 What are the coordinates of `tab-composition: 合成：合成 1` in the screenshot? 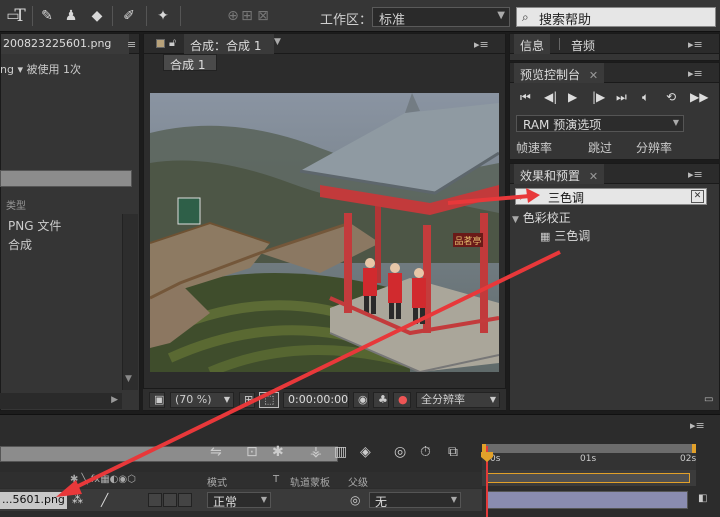 It's located at (229, 44).